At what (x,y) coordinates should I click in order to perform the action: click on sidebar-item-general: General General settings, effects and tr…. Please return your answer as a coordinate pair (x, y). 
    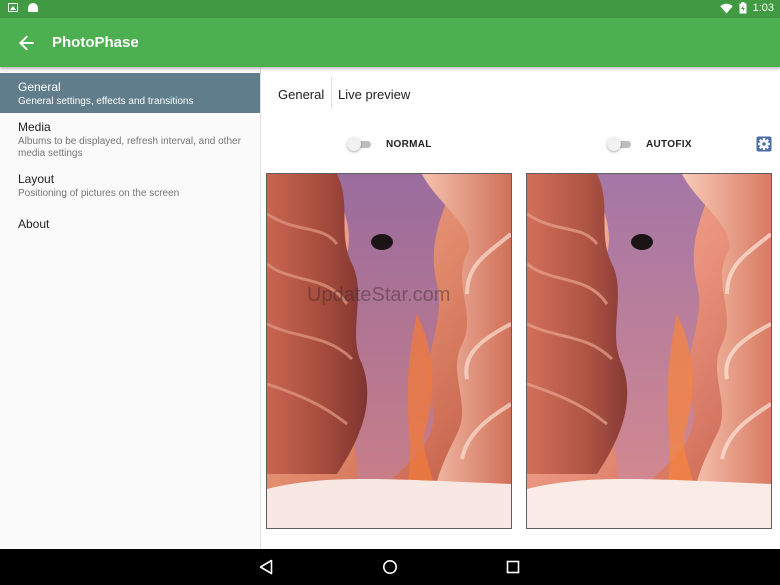
    Looking at the image, I should click on (130, 93).